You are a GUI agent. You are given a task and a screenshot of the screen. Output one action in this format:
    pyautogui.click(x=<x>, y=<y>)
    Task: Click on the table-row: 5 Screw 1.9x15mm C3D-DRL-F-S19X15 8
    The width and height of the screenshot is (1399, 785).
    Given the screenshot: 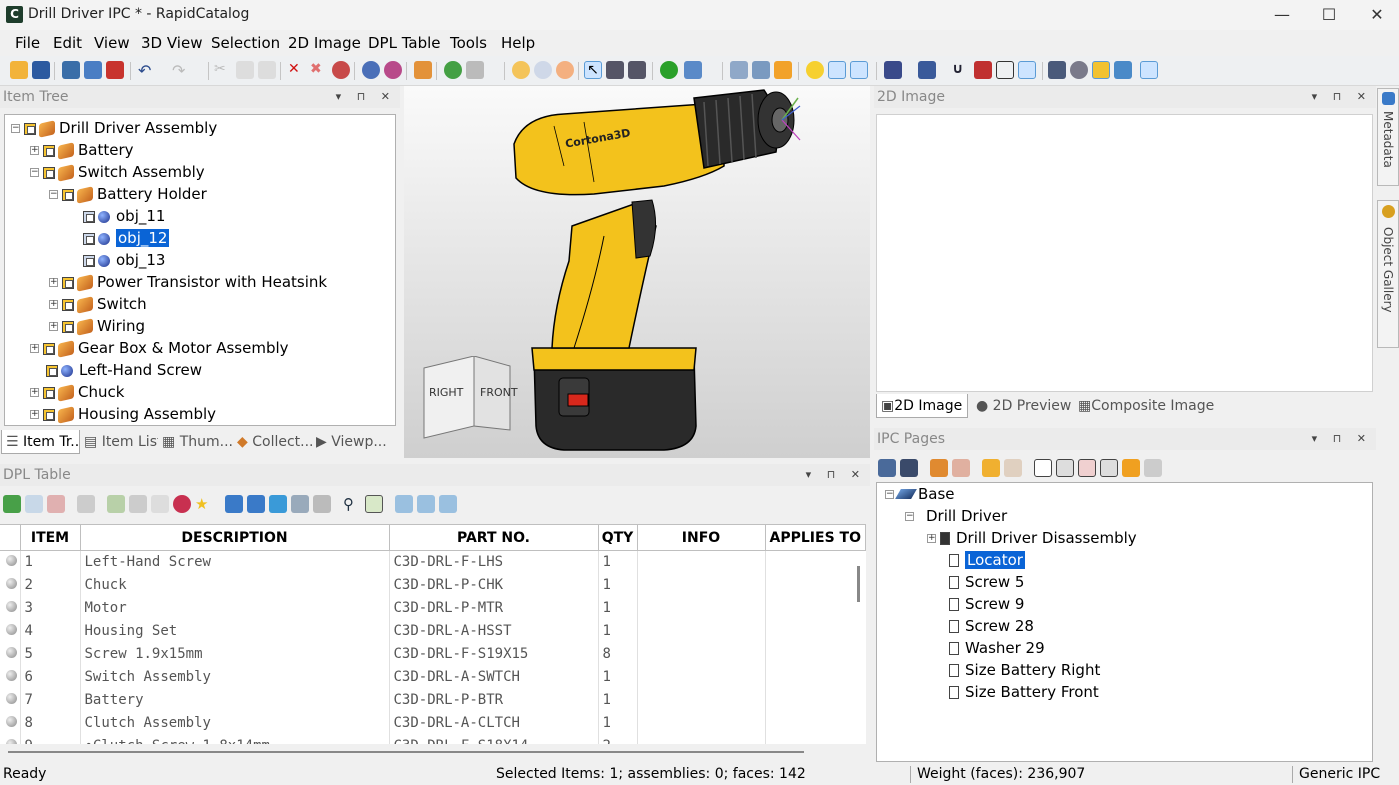 What is the action you would take?
    pyautogui.click(x=433, y=654)
    